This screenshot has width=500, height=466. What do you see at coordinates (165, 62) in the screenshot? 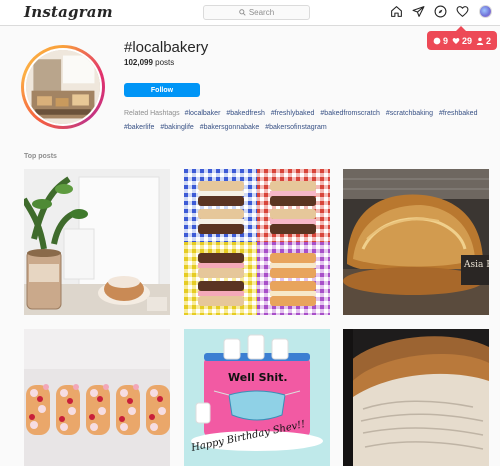
I see `posts-count-label: posts` at bounding box center [165, 62].